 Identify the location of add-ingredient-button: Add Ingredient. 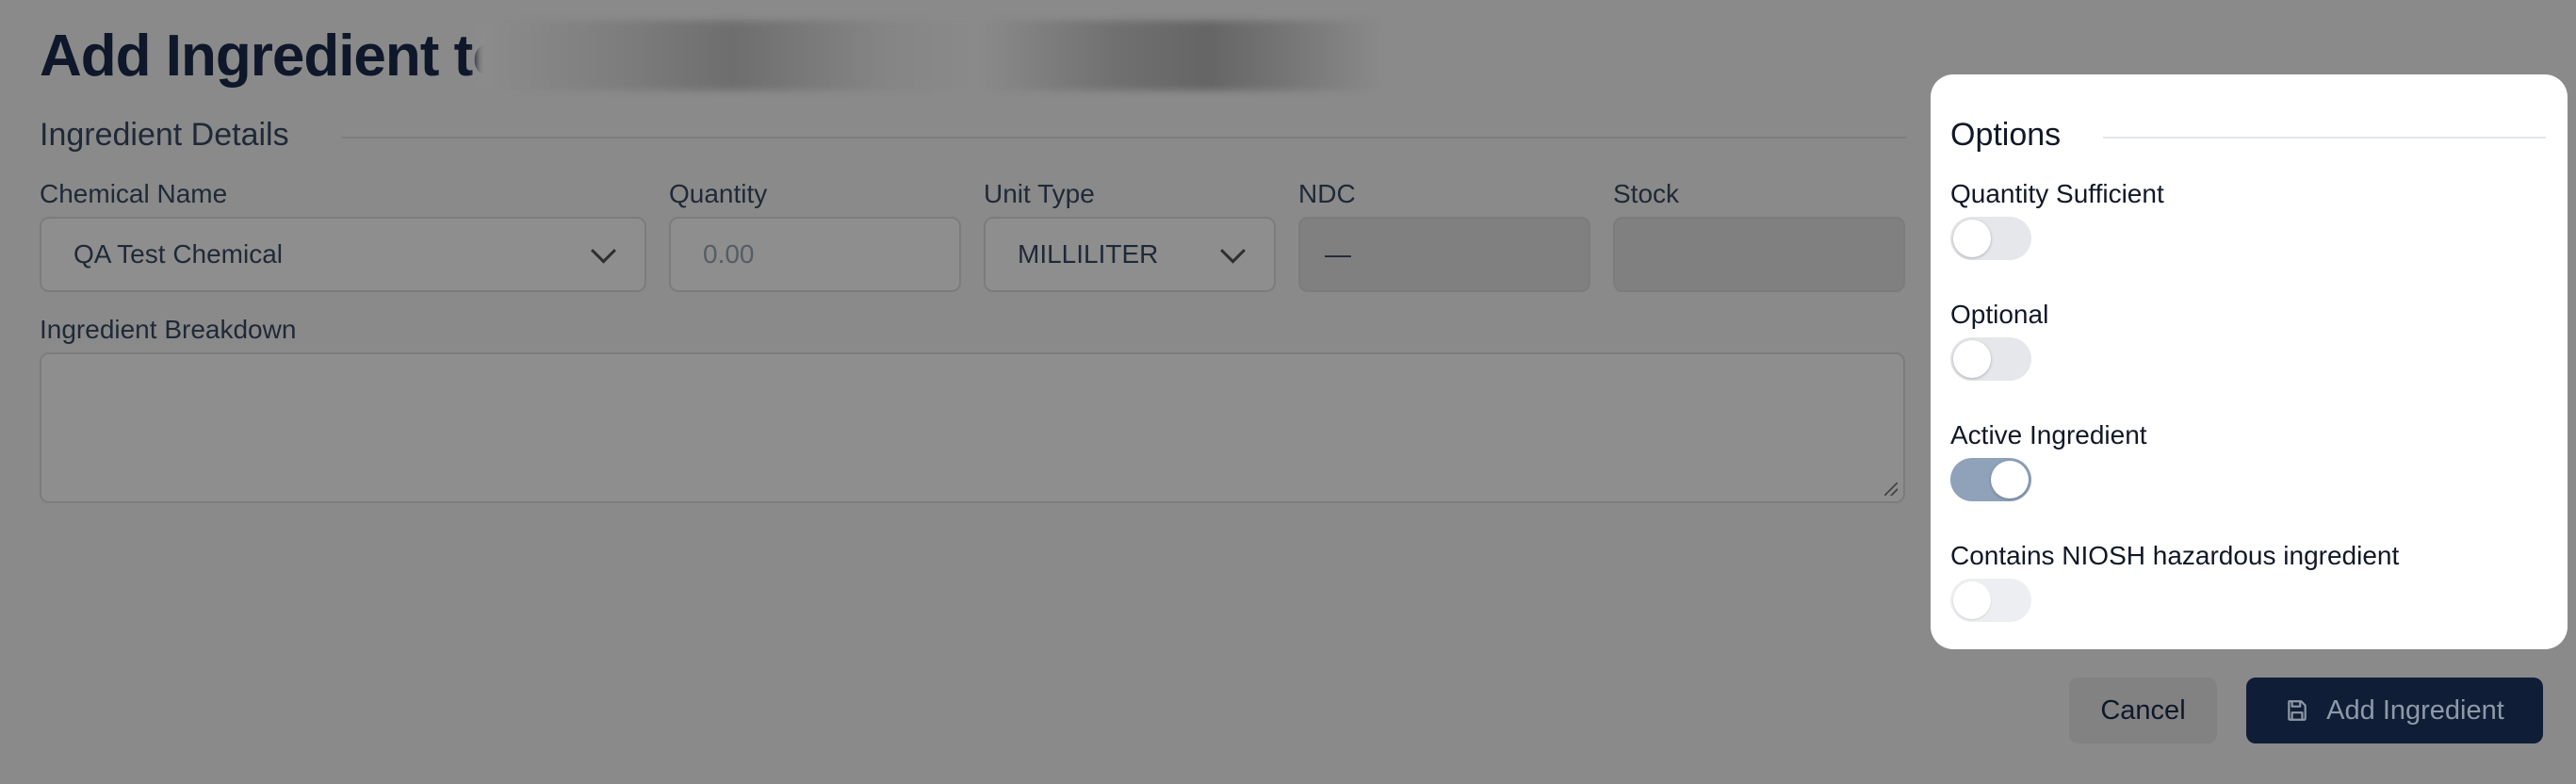
(2394, 710).